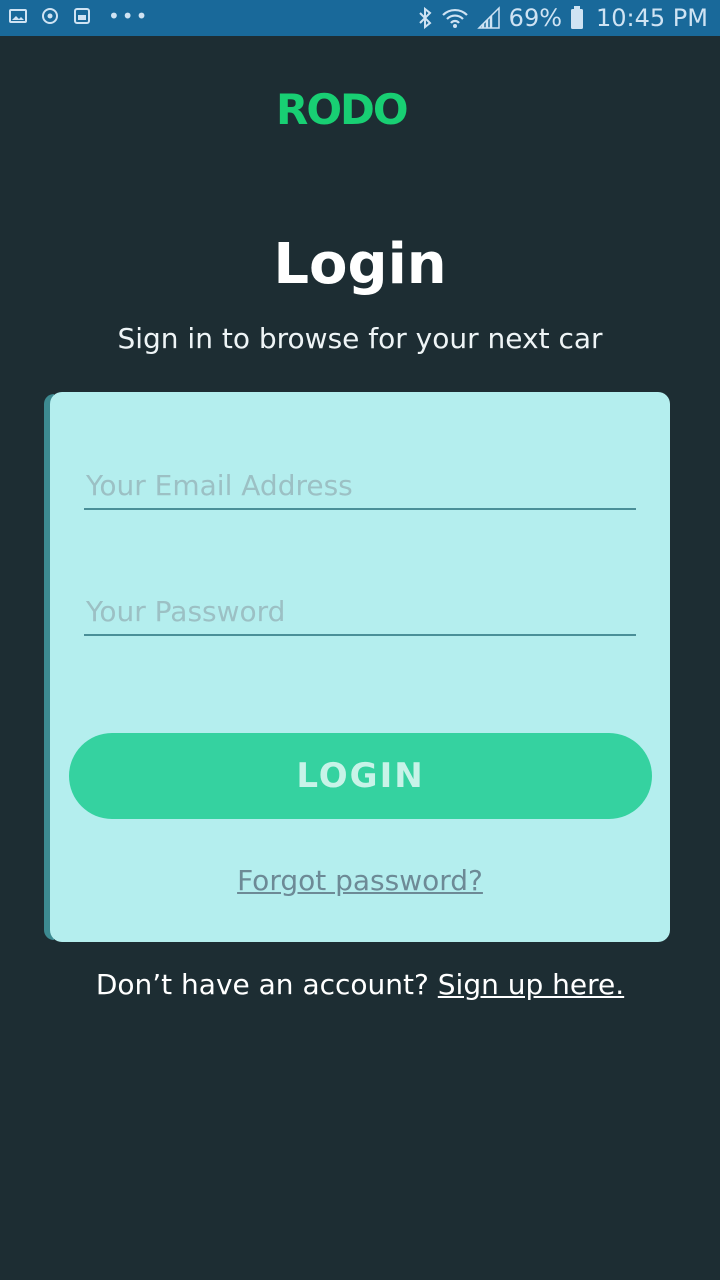 The height and width of the screenshot is (1280, 720). What do you see at coordinates (360, 18) in the screenshot?
I see `status-bar: ••• 69% 10:45 PM` at bounding box center [360, 18].